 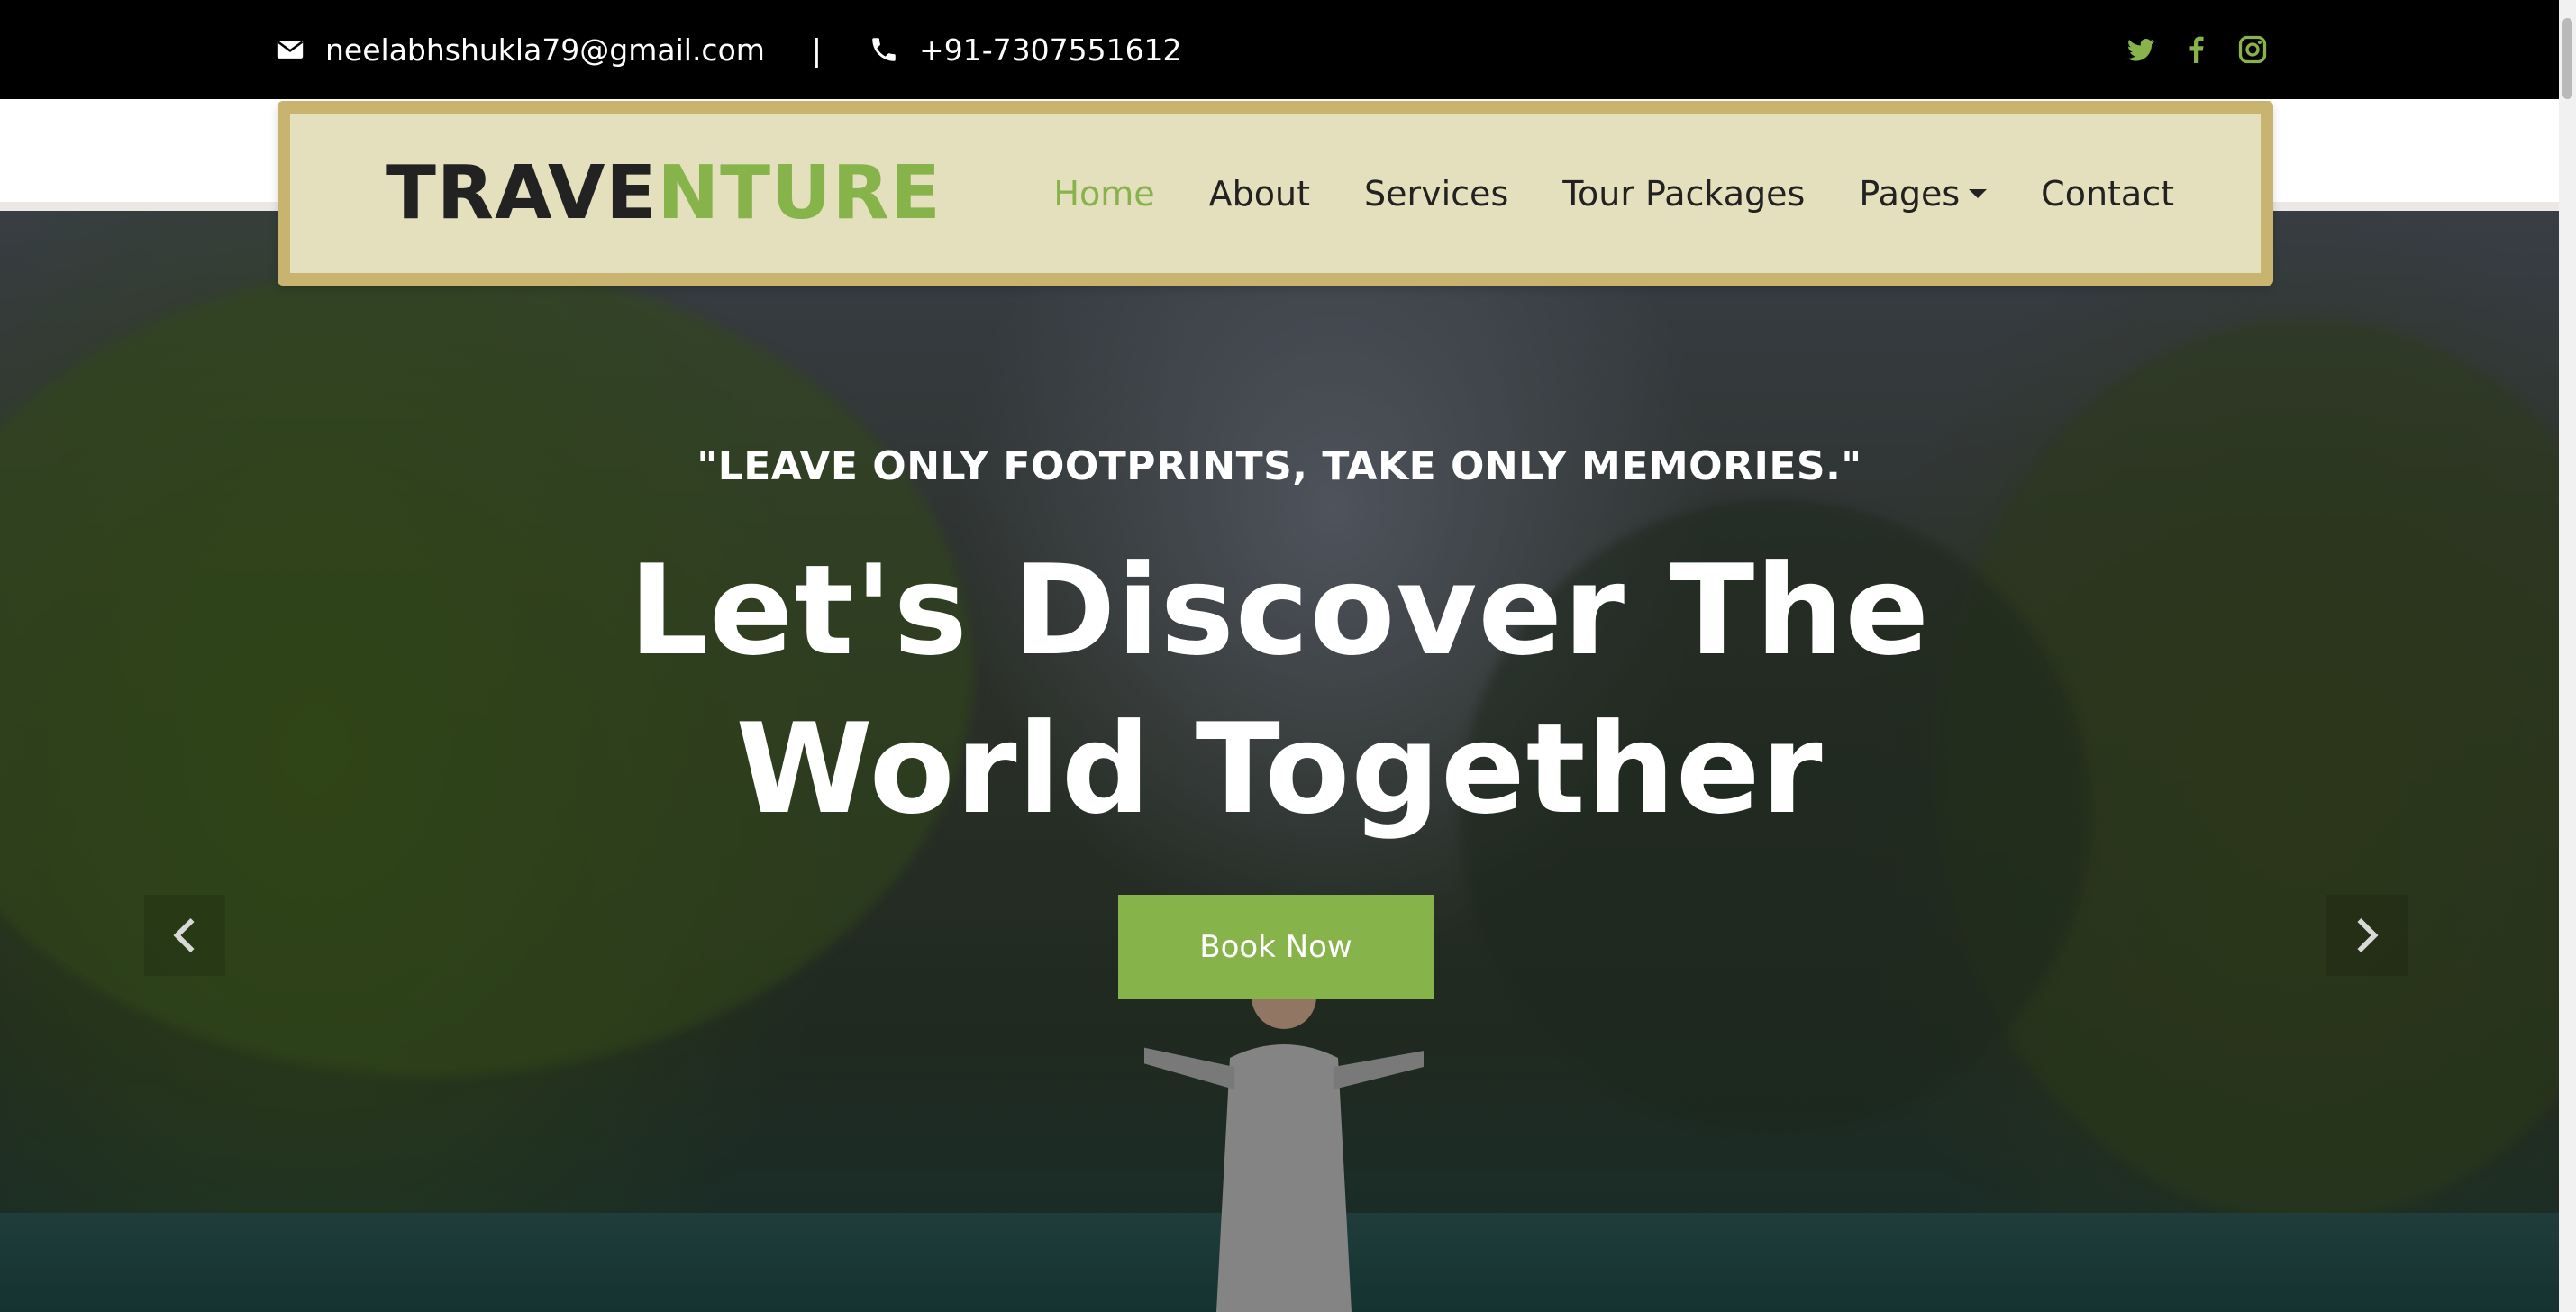 I want to click on phone-link: +91-7307551612, so click(x=1050, y=50).